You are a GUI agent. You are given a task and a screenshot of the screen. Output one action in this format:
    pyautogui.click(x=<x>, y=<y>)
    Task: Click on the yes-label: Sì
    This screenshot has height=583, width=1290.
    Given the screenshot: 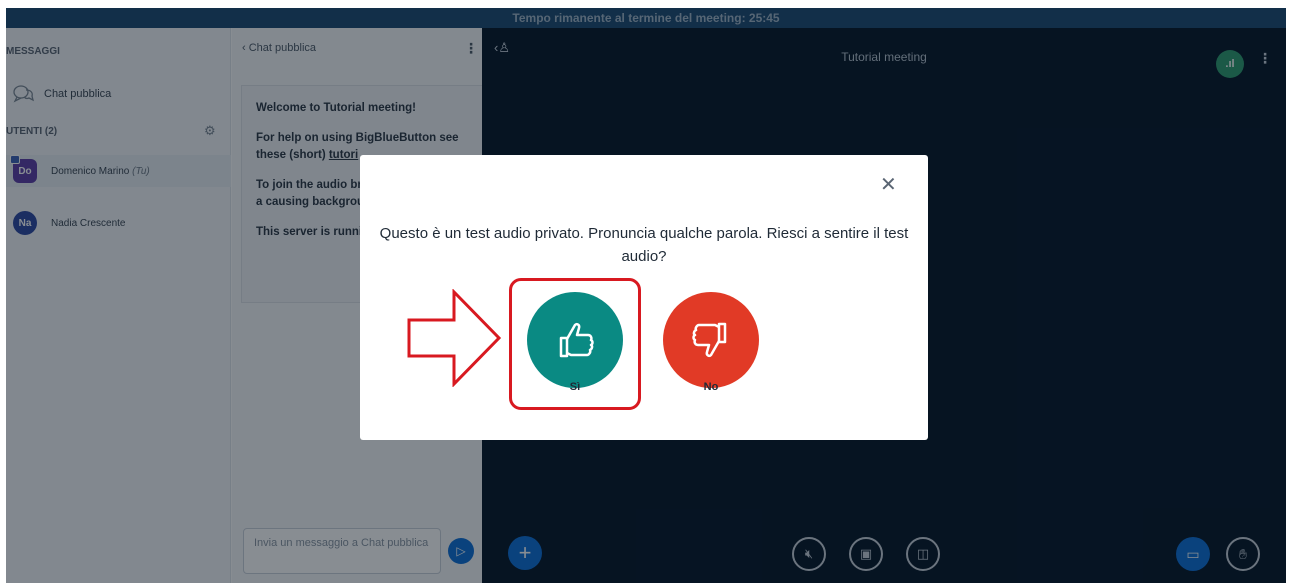 What is the action you would take?
    pyautogui.click(x=575, y=387)
    